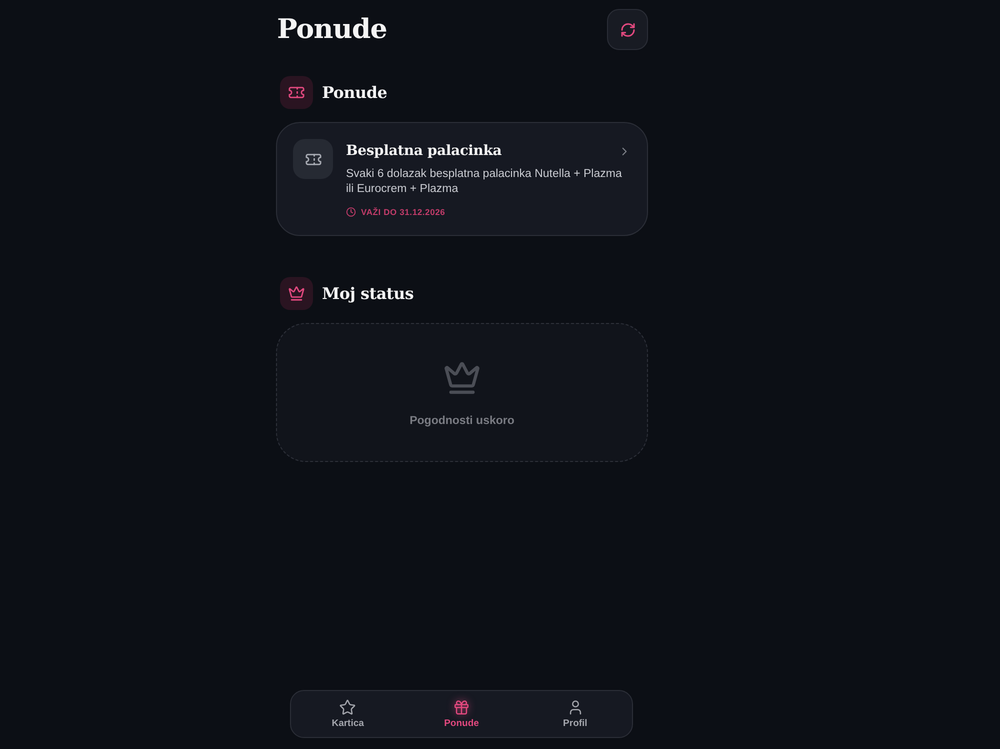 The image size is (1000, 749). Describe the element at coordinates (575, 714) in the screenshot. I see `nav-tab: Profil` at that location.